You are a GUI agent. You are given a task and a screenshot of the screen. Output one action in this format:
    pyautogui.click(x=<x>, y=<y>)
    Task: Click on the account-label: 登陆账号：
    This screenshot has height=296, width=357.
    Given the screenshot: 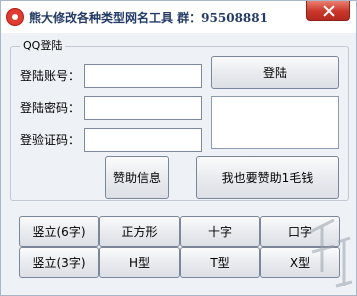 What is the action you would take?
    pyautogui.click(x=50, y=76)
    